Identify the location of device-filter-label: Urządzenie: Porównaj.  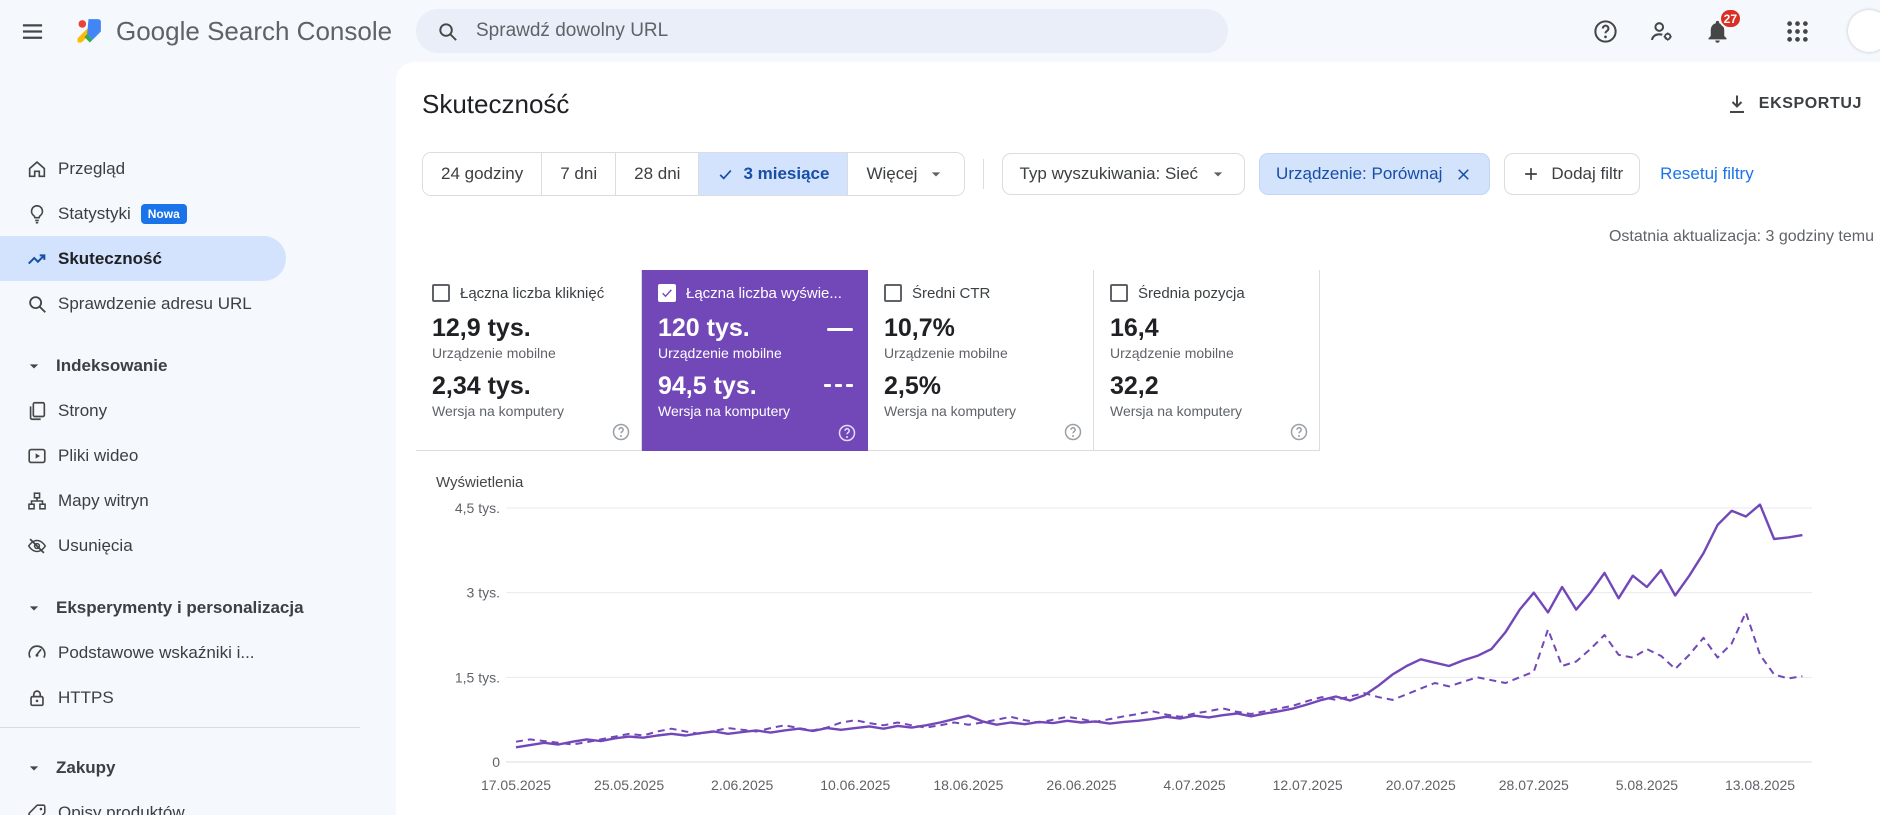
(1359, 173).